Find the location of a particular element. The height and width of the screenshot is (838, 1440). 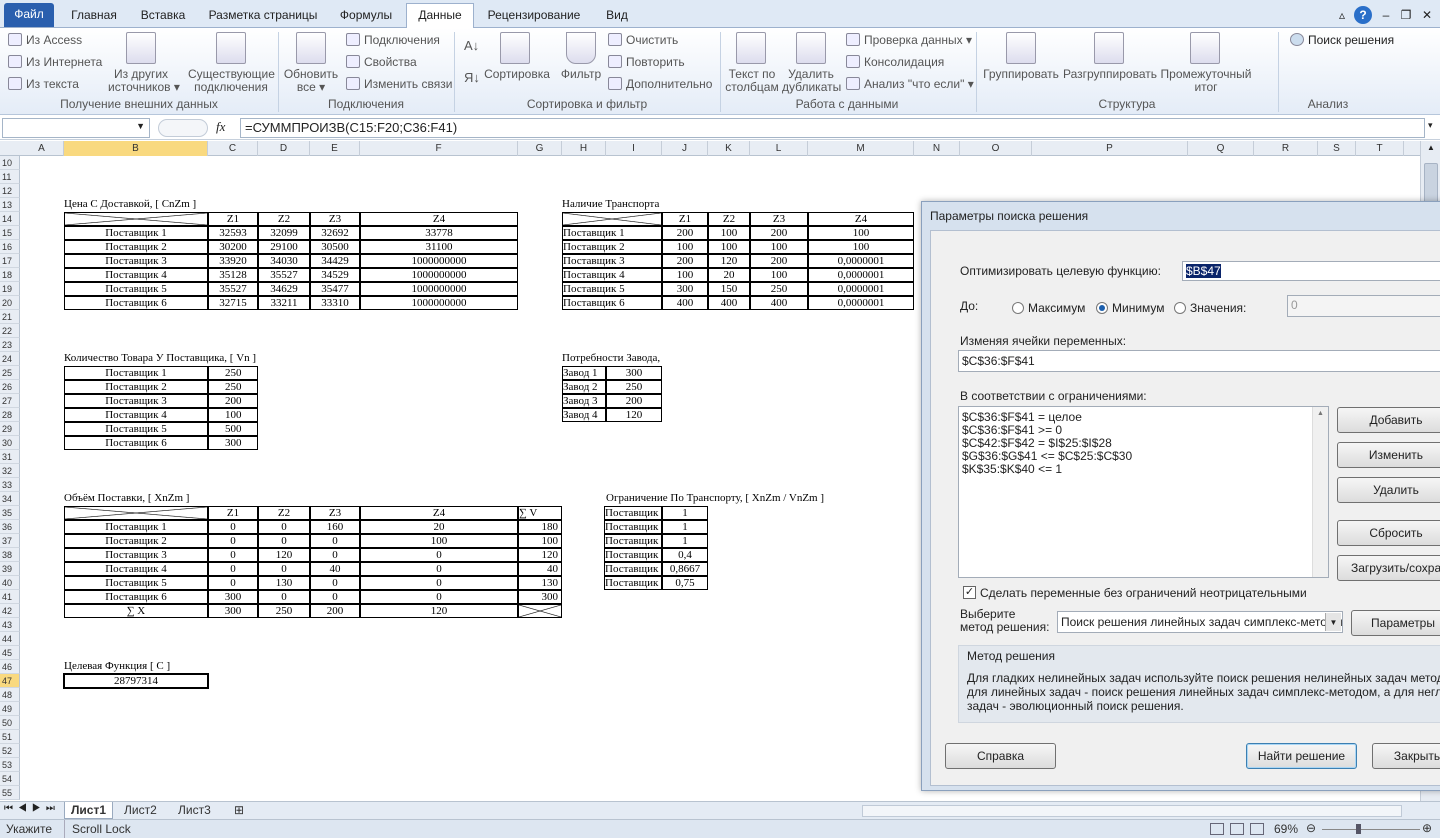

horizontal-scrollbar is located at coordinates (1132, 811).